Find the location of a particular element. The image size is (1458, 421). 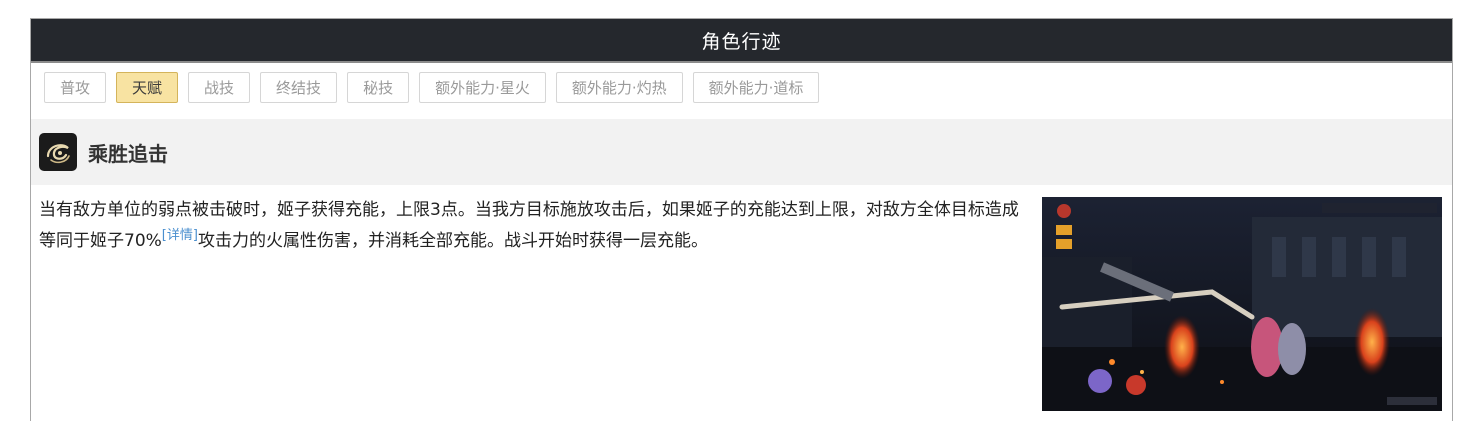

talent-swirl-icon is located at coordinates (58, 152).